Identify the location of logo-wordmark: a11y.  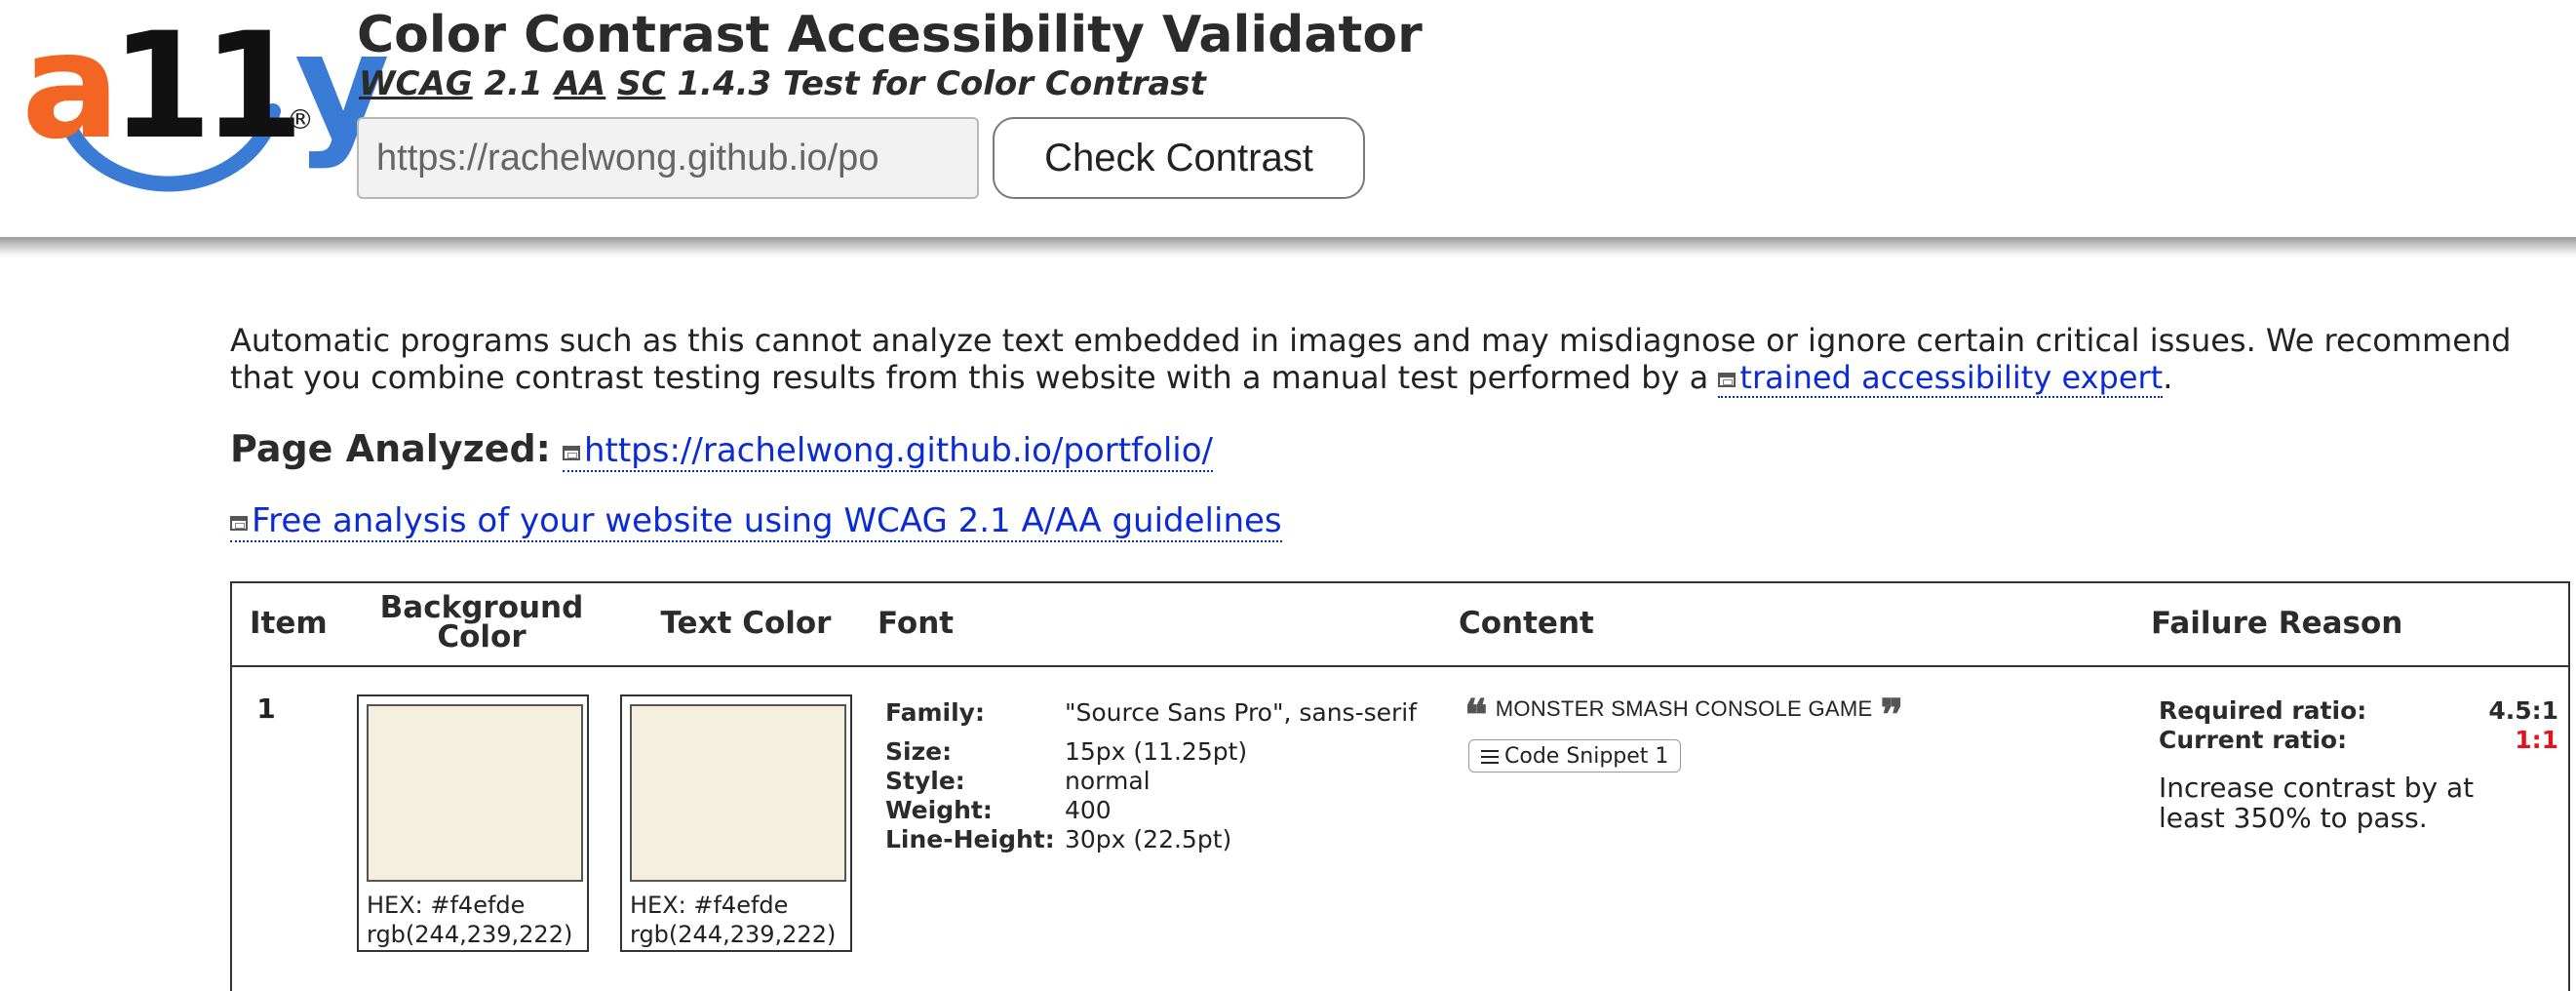
(205, 87).